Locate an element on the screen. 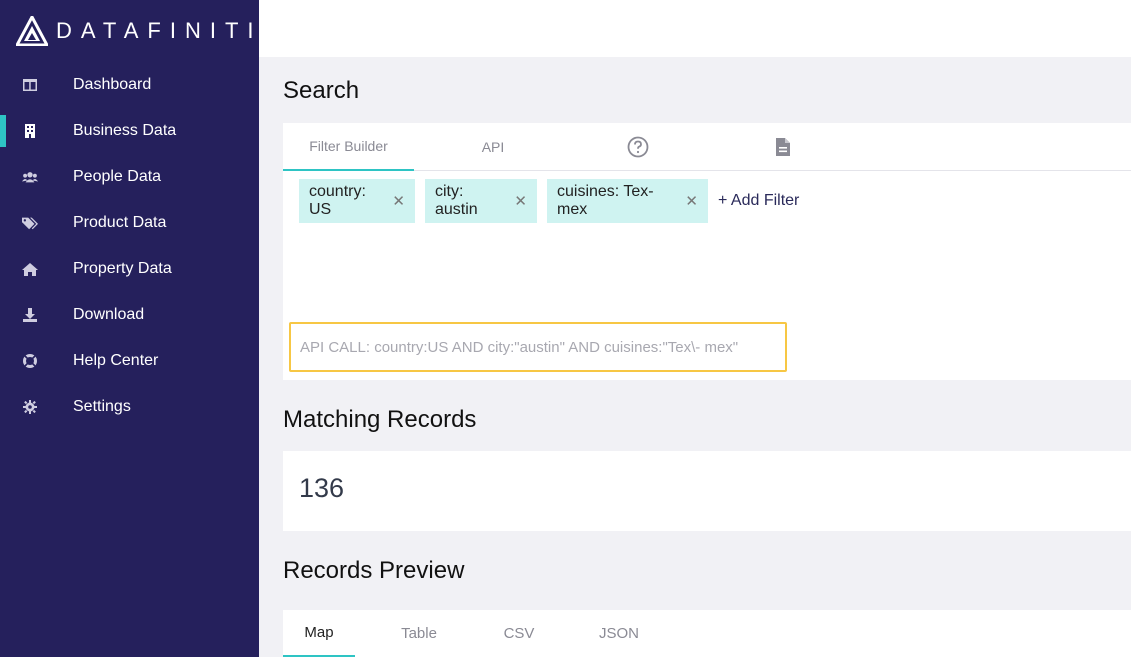 The width and height of the screenshot is (1131, 657). filter-chip-label: city: austin is located at coordinates (456, 200).